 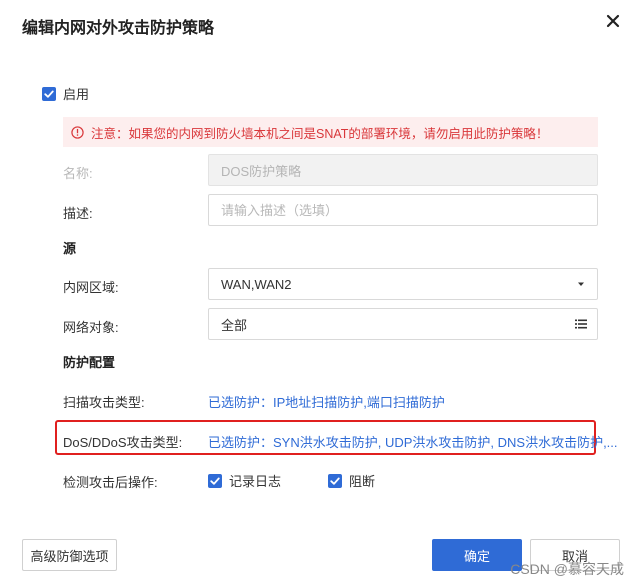 What do you see at coordinates (77, 132) in the screenshot?
I see `warning-info-icon` at bounding box center [77, 132].